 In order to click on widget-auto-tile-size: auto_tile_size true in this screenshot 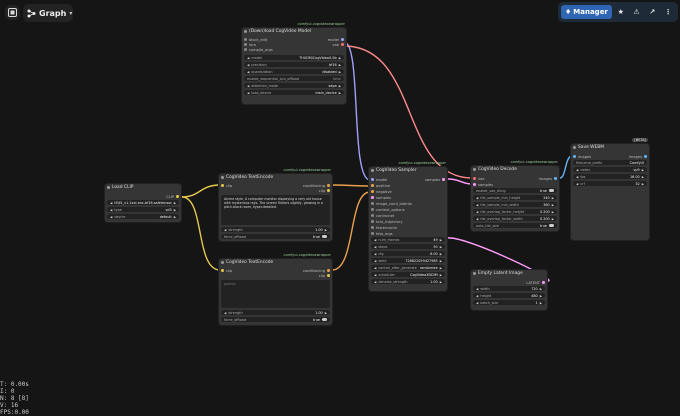, I will do `click(515, 225)`.